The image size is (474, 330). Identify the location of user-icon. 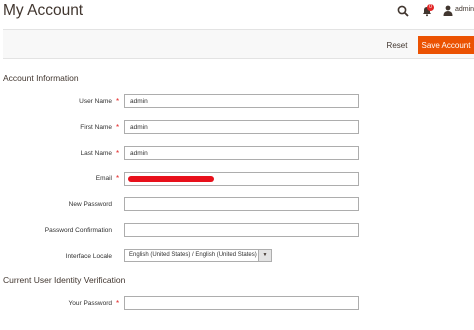
(448, 10).